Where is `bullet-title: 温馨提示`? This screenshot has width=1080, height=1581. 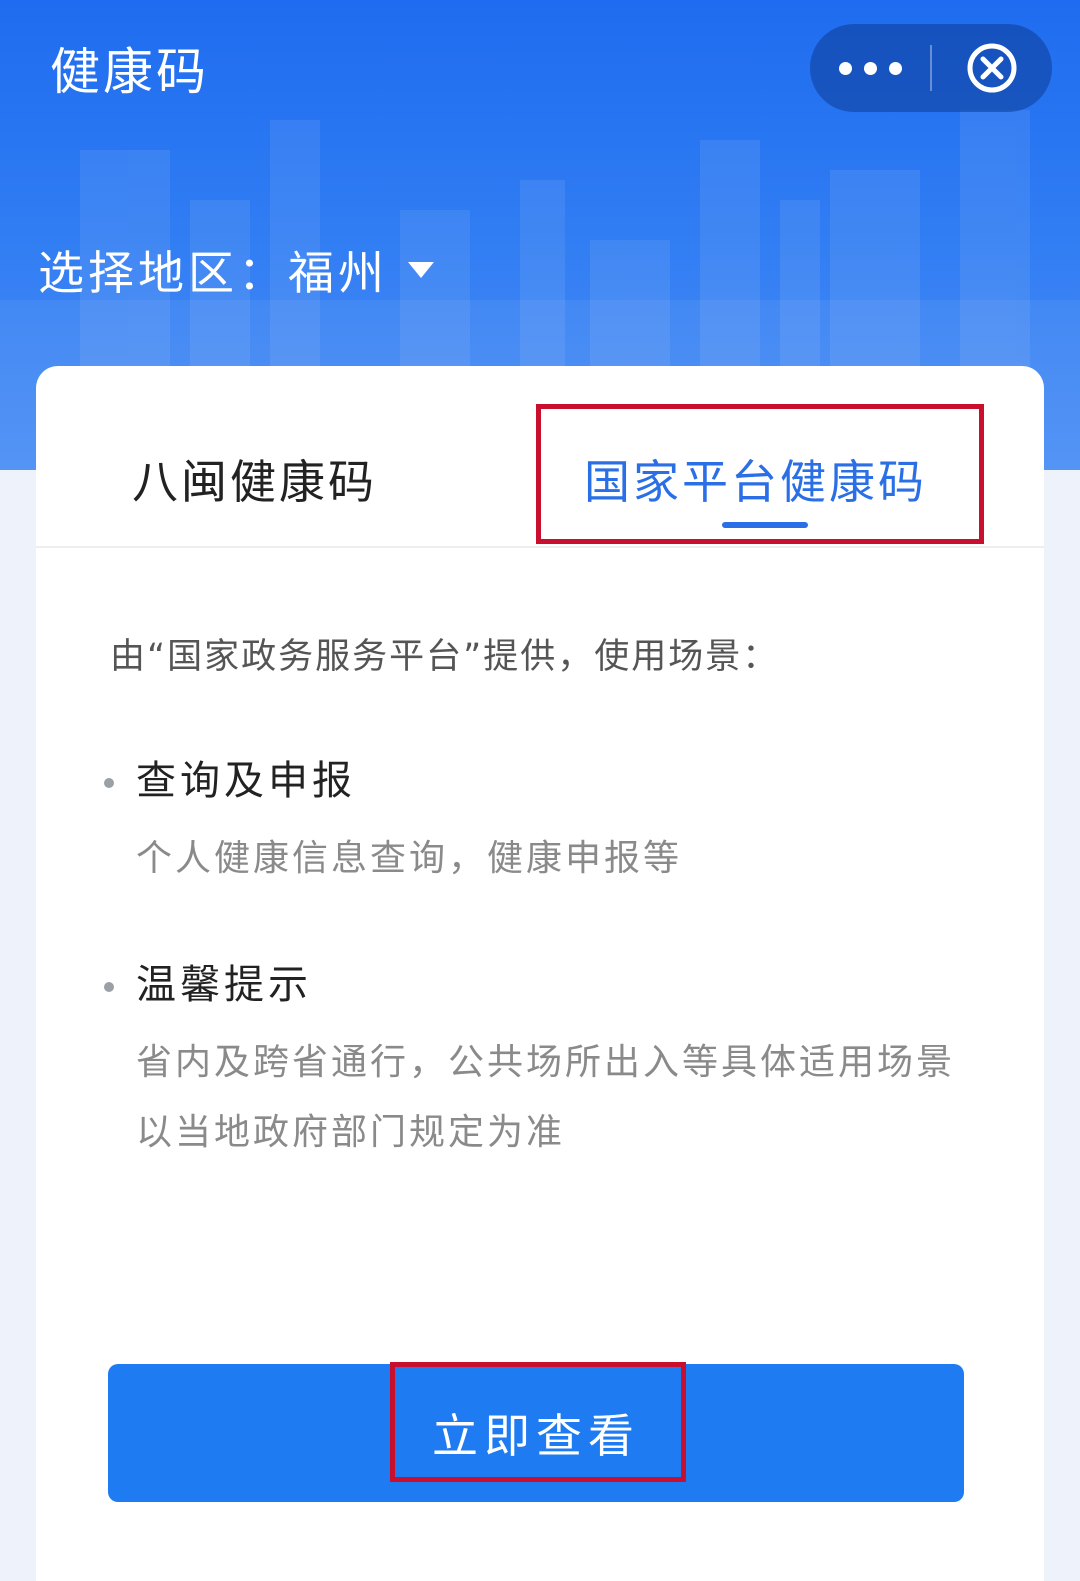 bullet-title: 温馨提示 is located at coordinates (224, 985).